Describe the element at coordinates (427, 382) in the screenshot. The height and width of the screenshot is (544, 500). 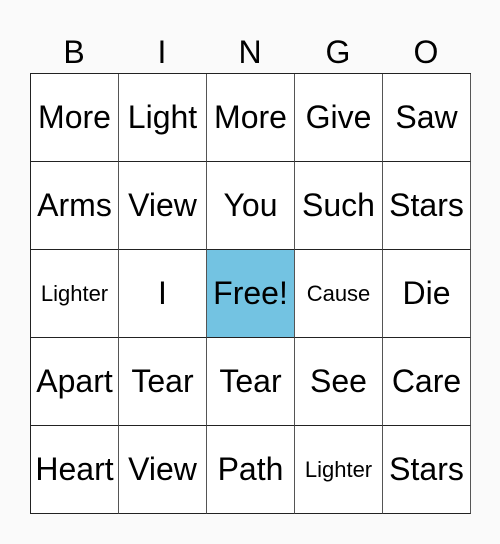
I see `bingo-cell: Care` at that location.